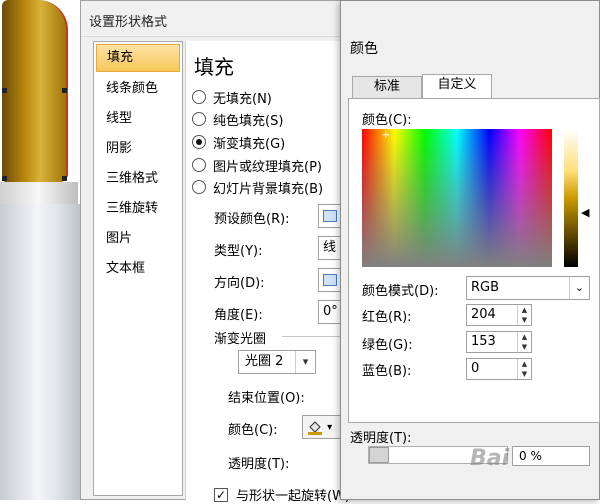 The image size is (600, 504). I want to click on rotate-with-shape-checkbox: ✓ 与形状一起旋转(W), so click(282, 494).